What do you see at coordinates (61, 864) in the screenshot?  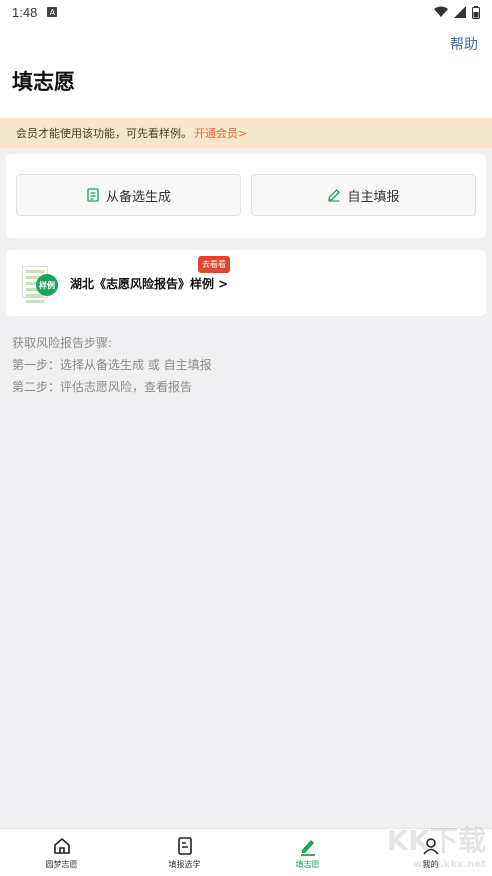 I see `tab-label: 圆梦志愿` at bounding box center [61, 864].